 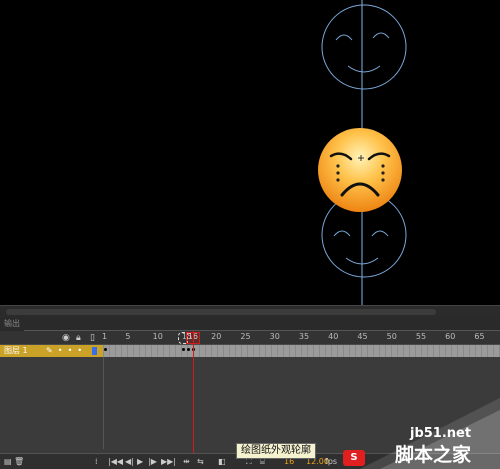 I want to click on loop-icon: ⇆, so click(x=200, y=462).